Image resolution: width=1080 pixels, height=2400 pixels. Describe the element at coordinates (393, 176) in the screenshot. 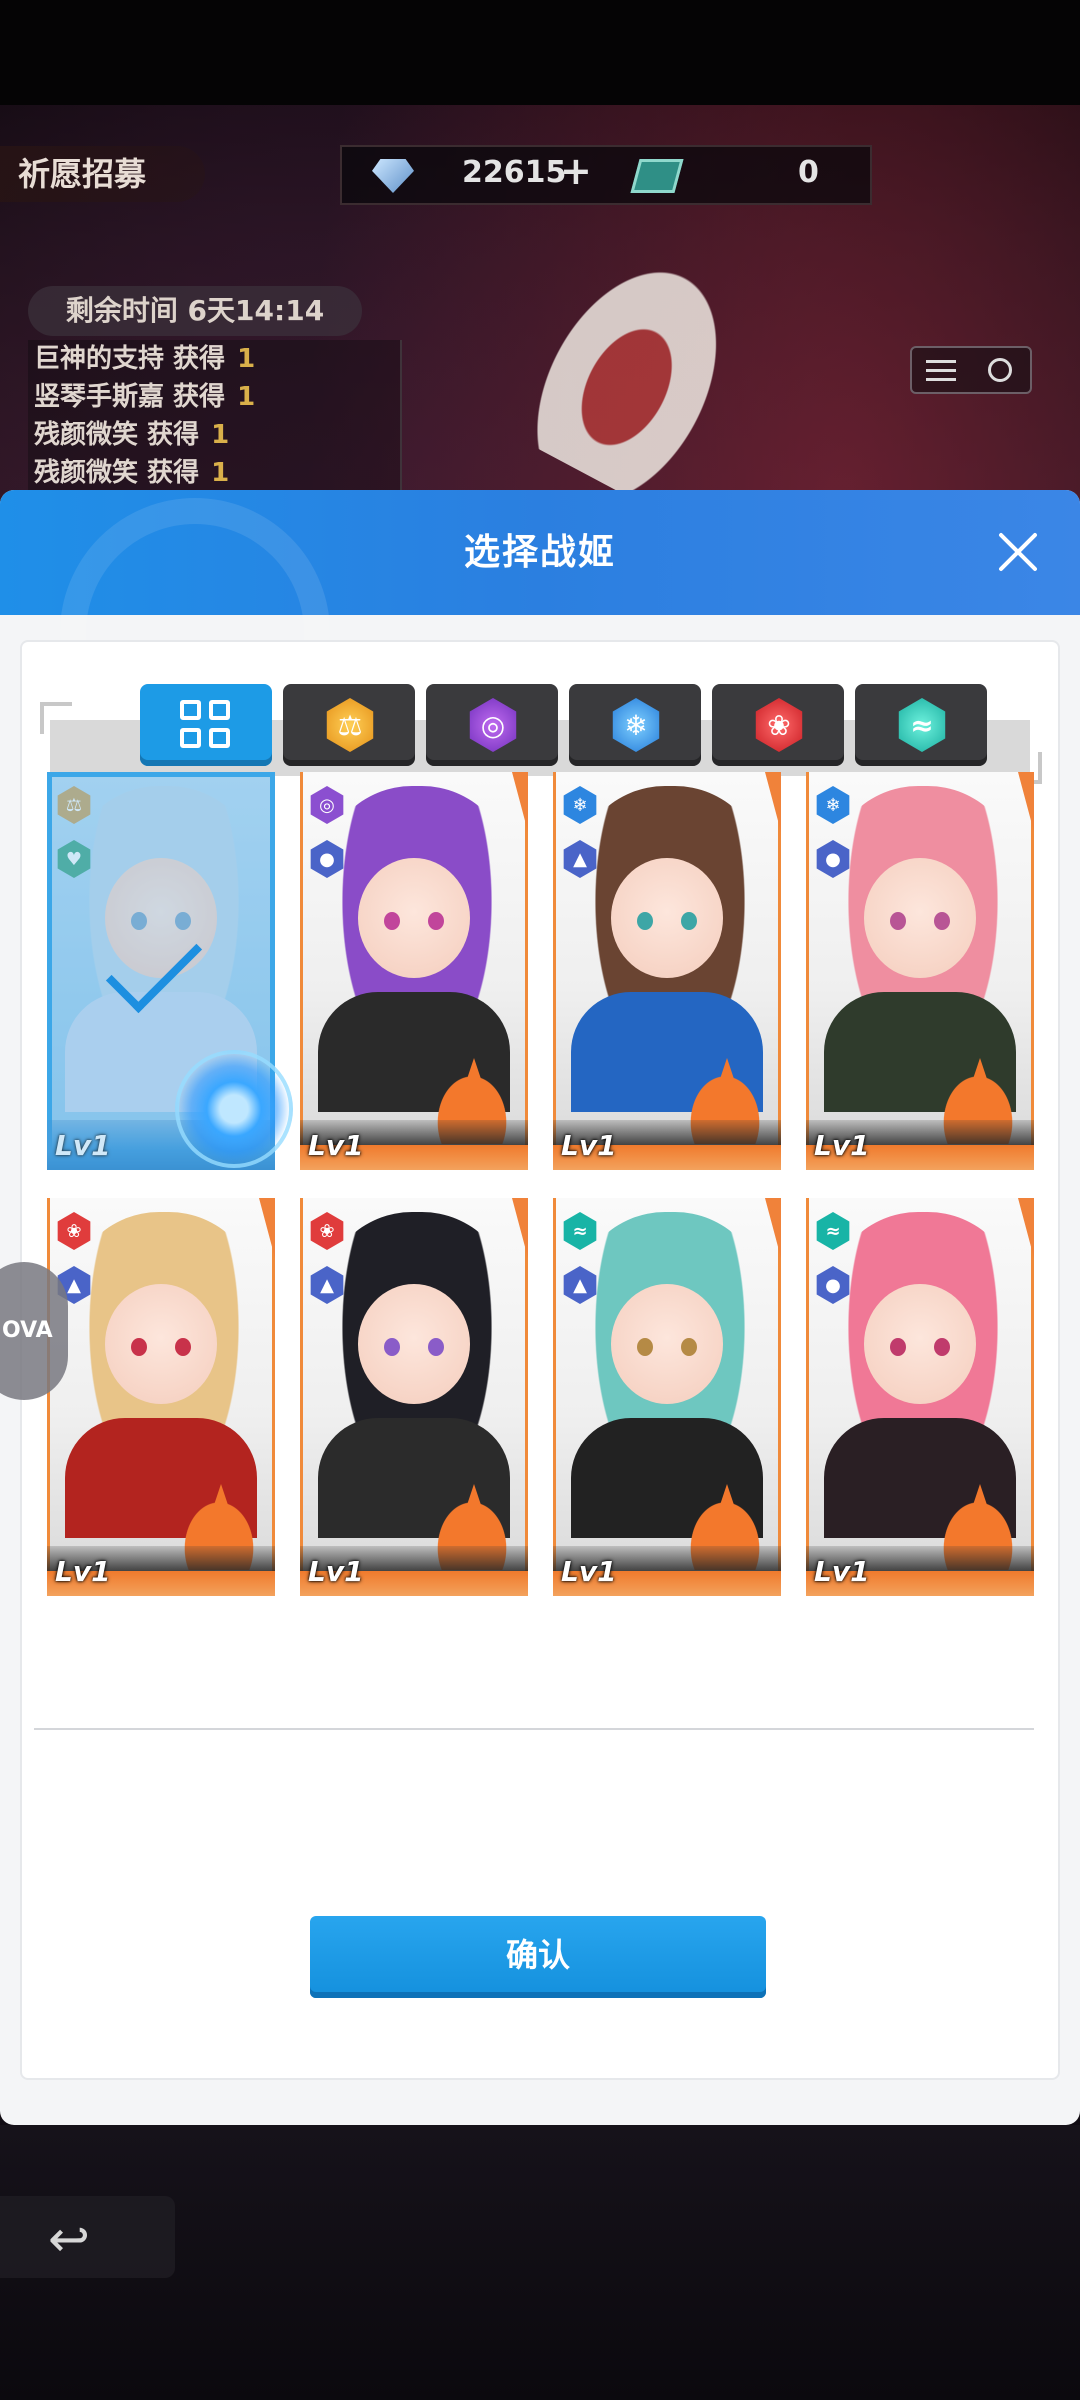

I see `gem-icon` at that location.